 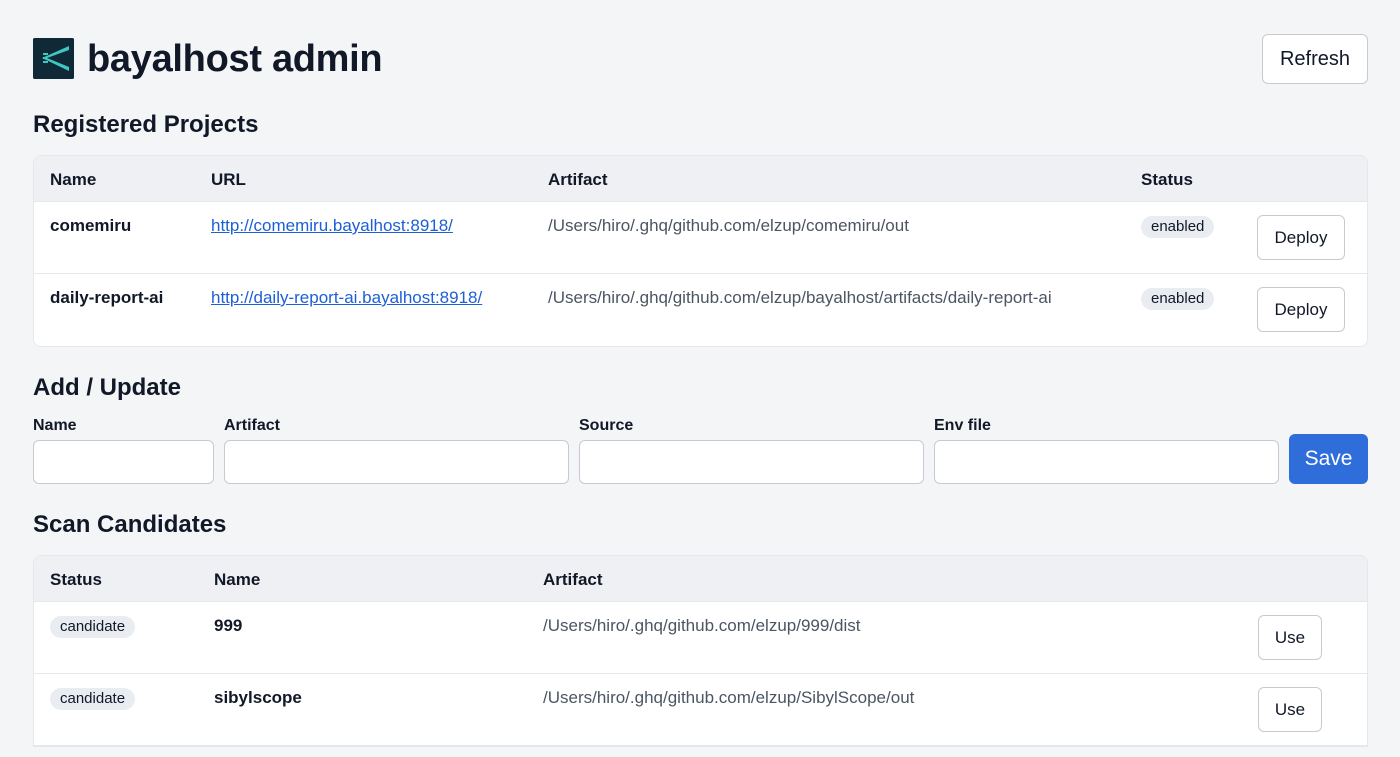 I want to click on source-field-label: Source, so click(x=606, y=425).